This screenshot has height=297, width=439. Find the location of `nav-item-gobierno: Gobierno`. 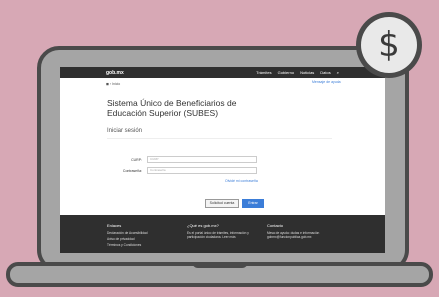

nav-item-gobierno: Gobierno is located at coordinates (286, 72).